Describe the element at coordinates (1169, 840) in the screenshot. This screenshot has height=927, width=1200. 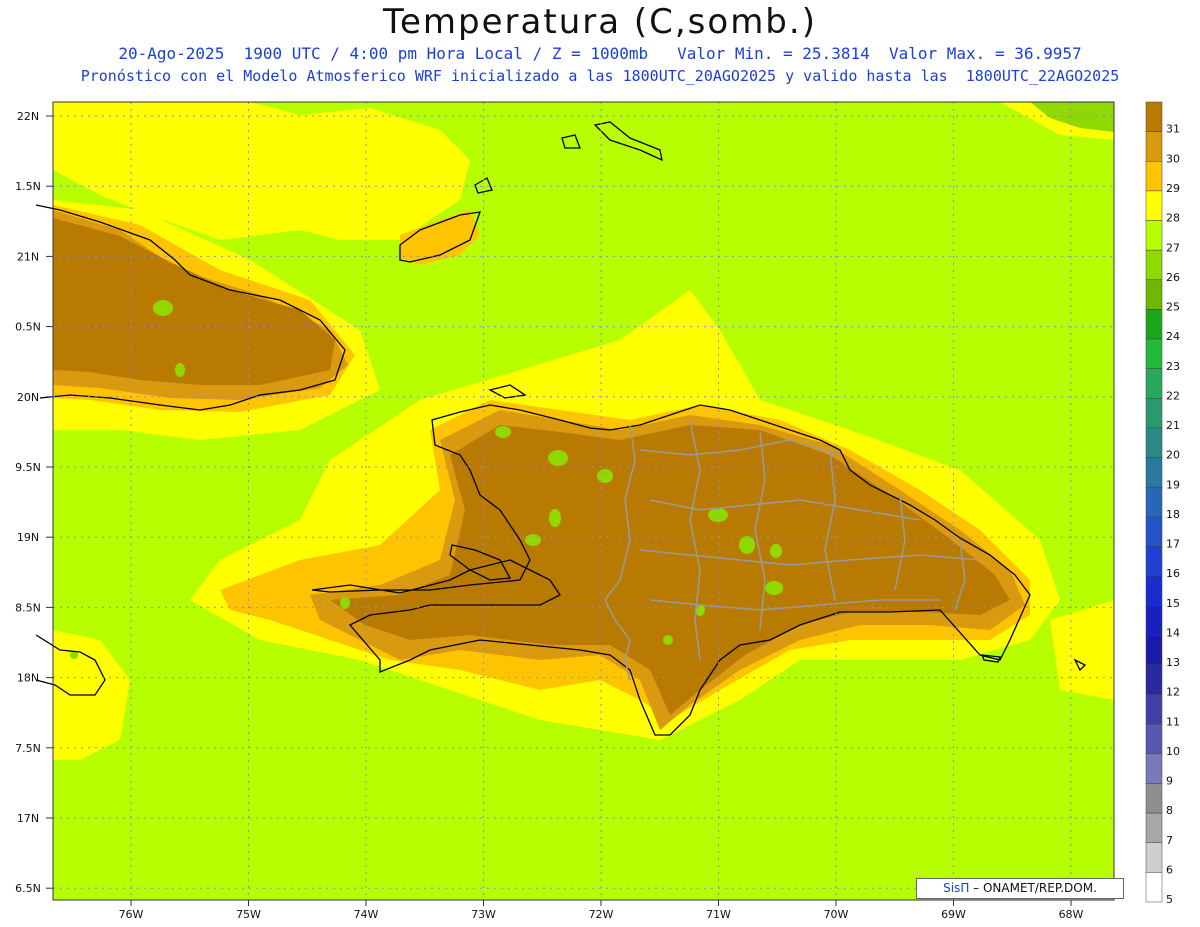
I see `colorbar-label: 7` at that location.